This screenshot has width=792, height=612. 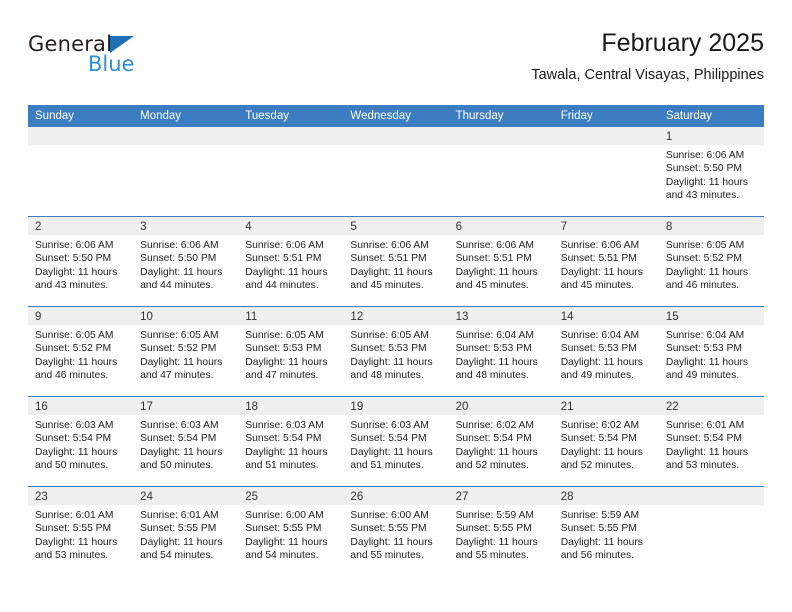 What do you see at coordinates (564, 227) in the screenshot?
I see `day-number: 7` at bounding box center [564, 227].